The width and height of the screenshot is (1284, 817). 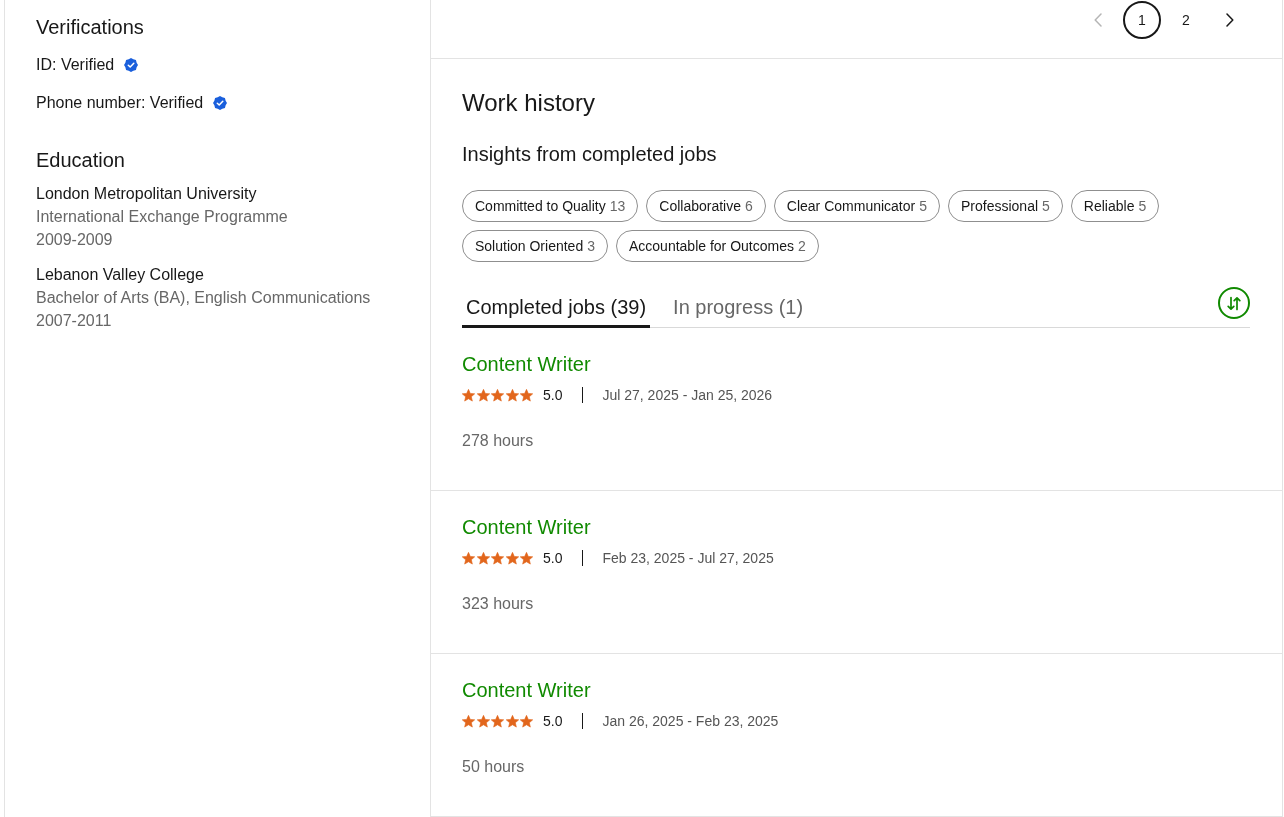 I want to click on verification-label: ID: Verified, so click(x=75, y=65).